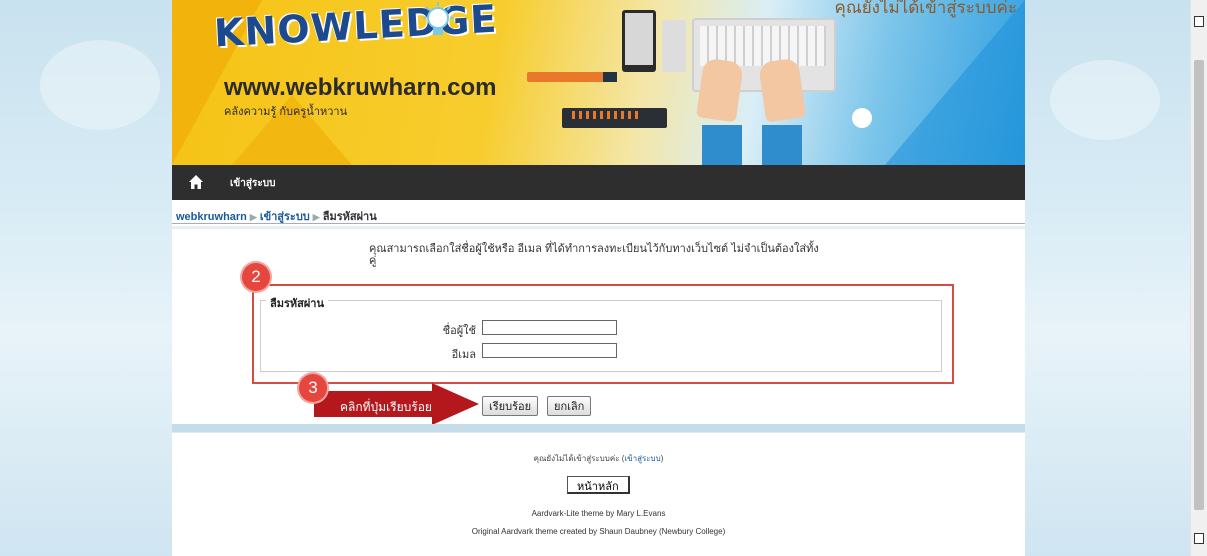  What do you see at coordinates (598, 485) in the screenshot?
I see `home-button: หน้าหลัก` at bounding box center [598, 485].